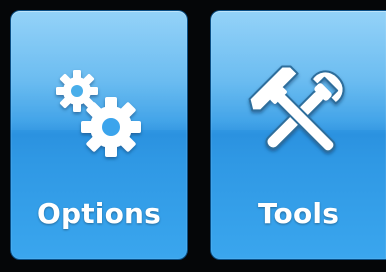 This screenshot has height=272, width=386. What do you see at coordinates (98, 113) in the screenshot?
I see `gears-icon` at bounding box center [98, 113].